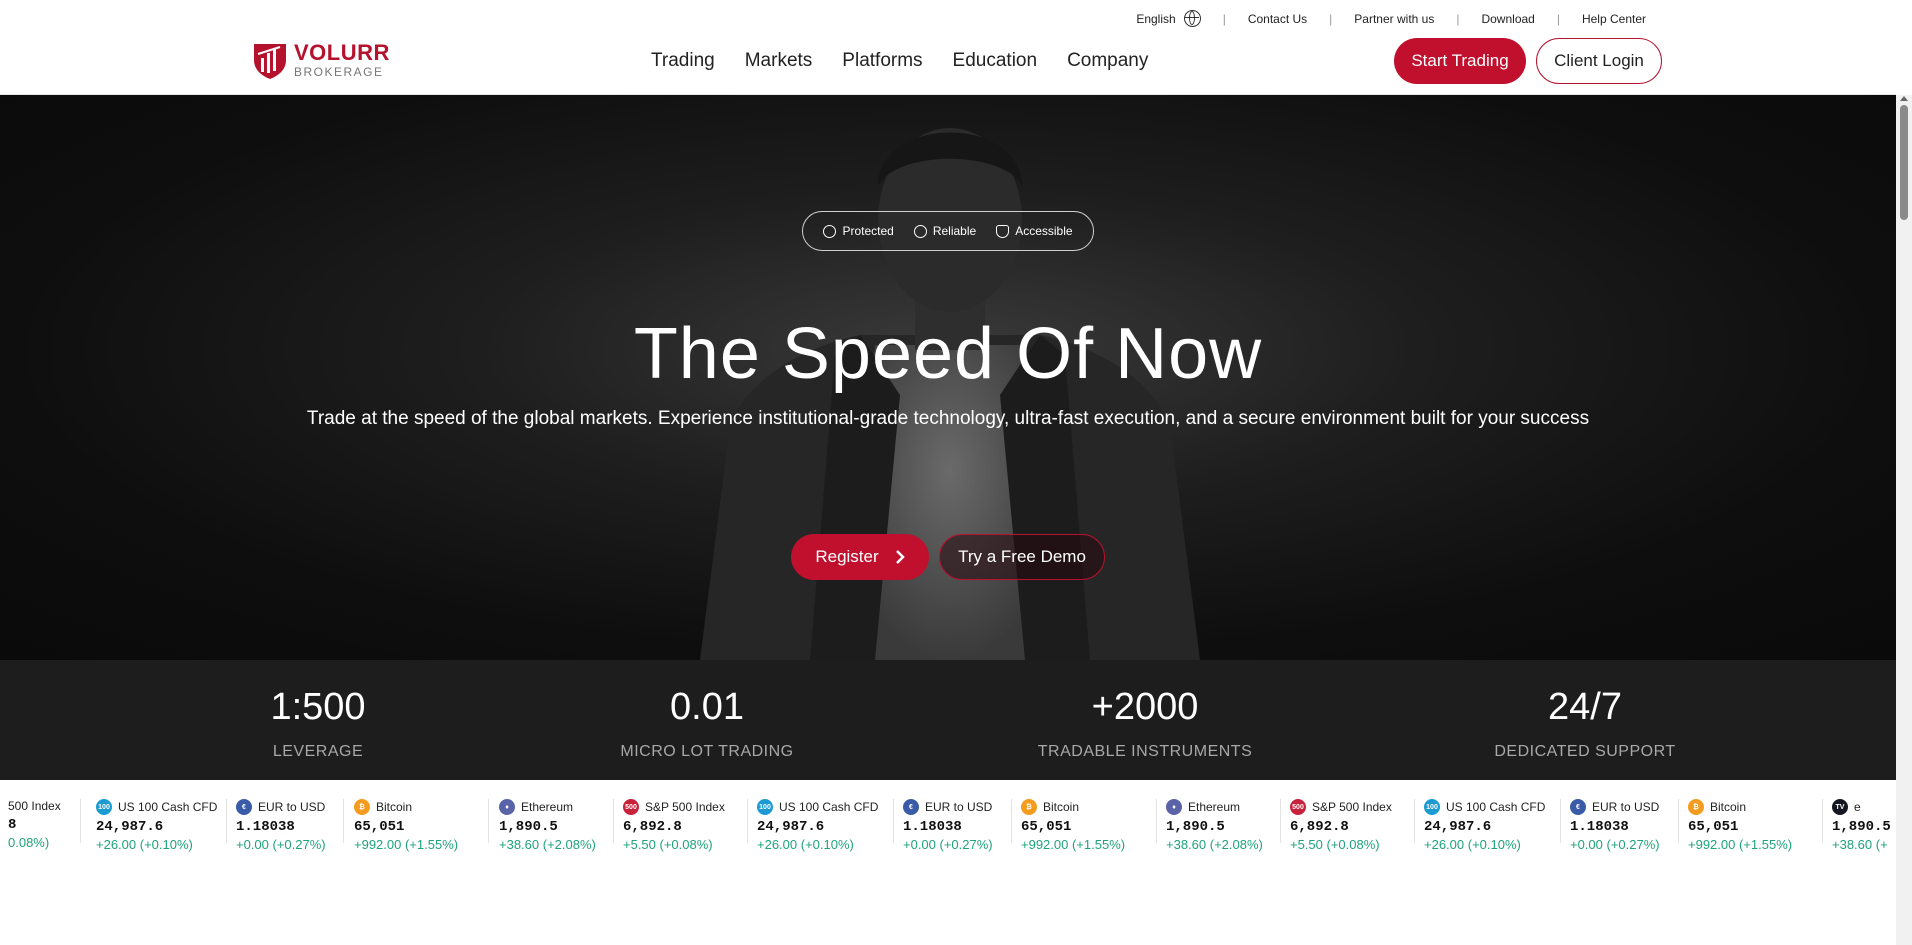 The width and height of the screenshot is (1912, 945). I want to click on help-center-link: Help Center, so click(1614, 19).